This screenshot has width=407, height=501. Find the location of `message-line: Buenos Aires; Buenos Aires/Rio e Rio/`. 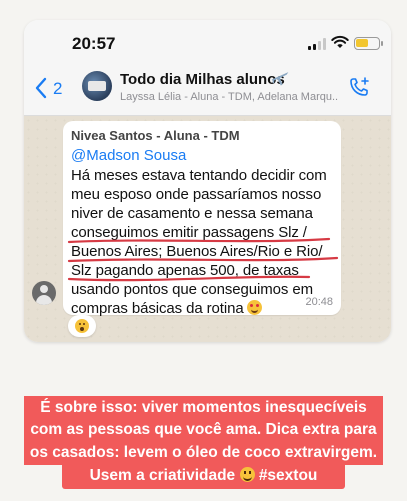

message-line: Buenos Aires; Buenos Aires/Rio e Rio/ is located at coordinates (197, 251).